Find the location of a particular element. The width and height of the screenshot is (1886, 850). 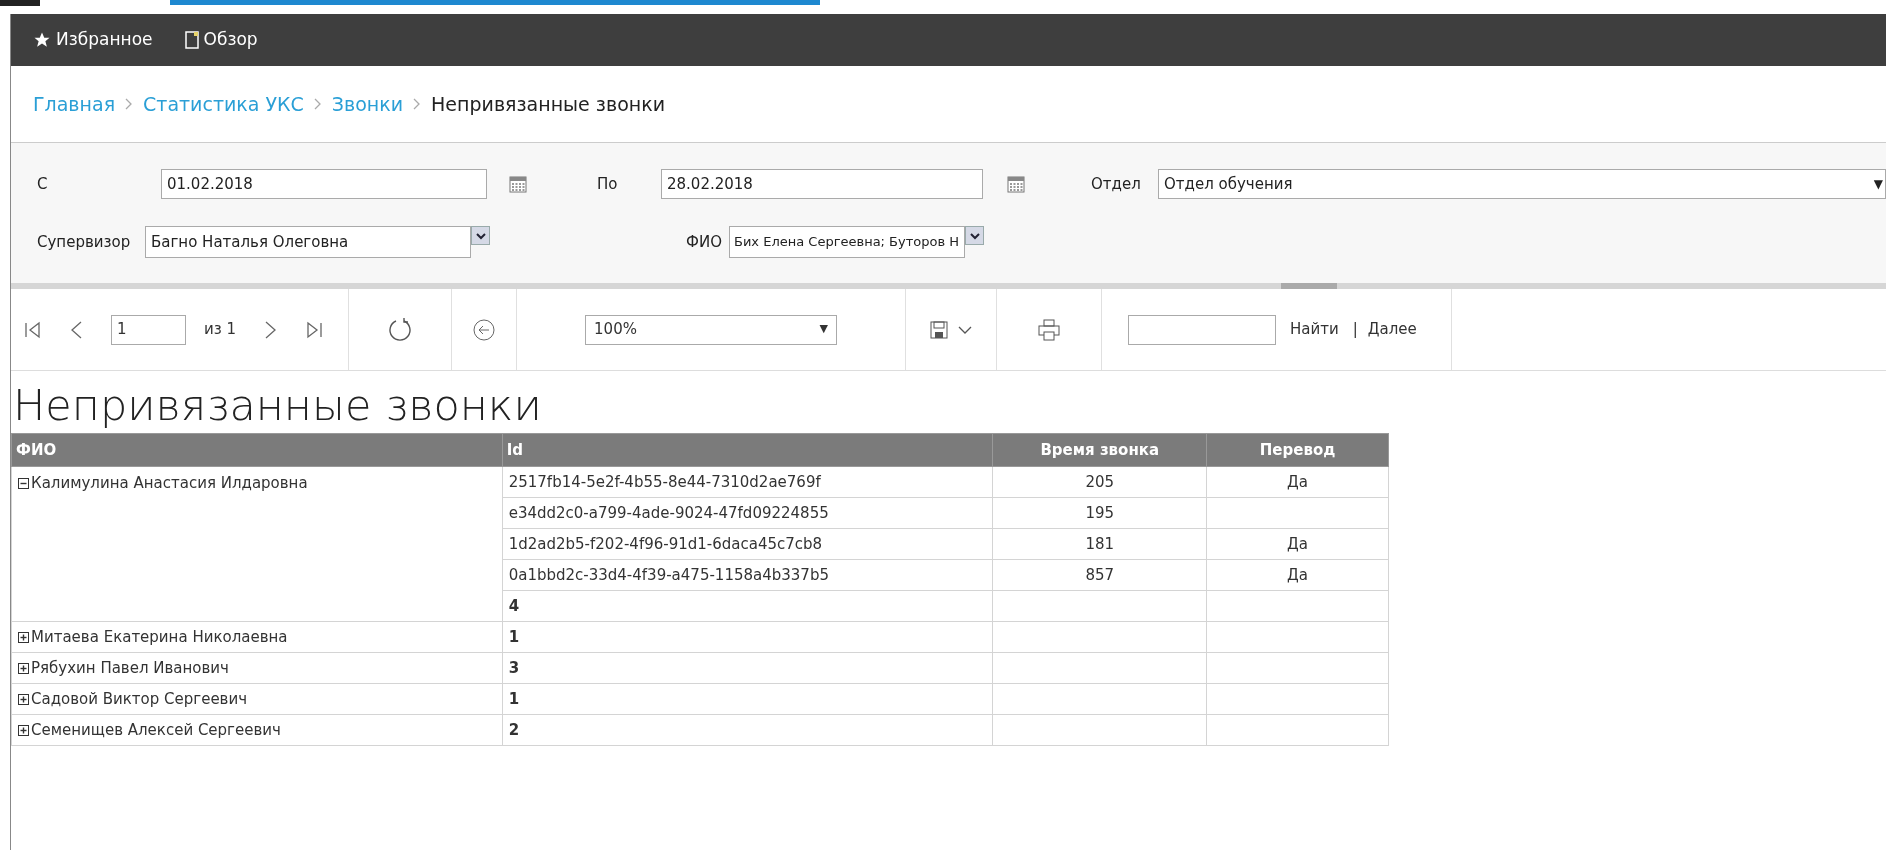

breadcrumb-current: Непривязанные звонки is located at coordinates (548, 104).